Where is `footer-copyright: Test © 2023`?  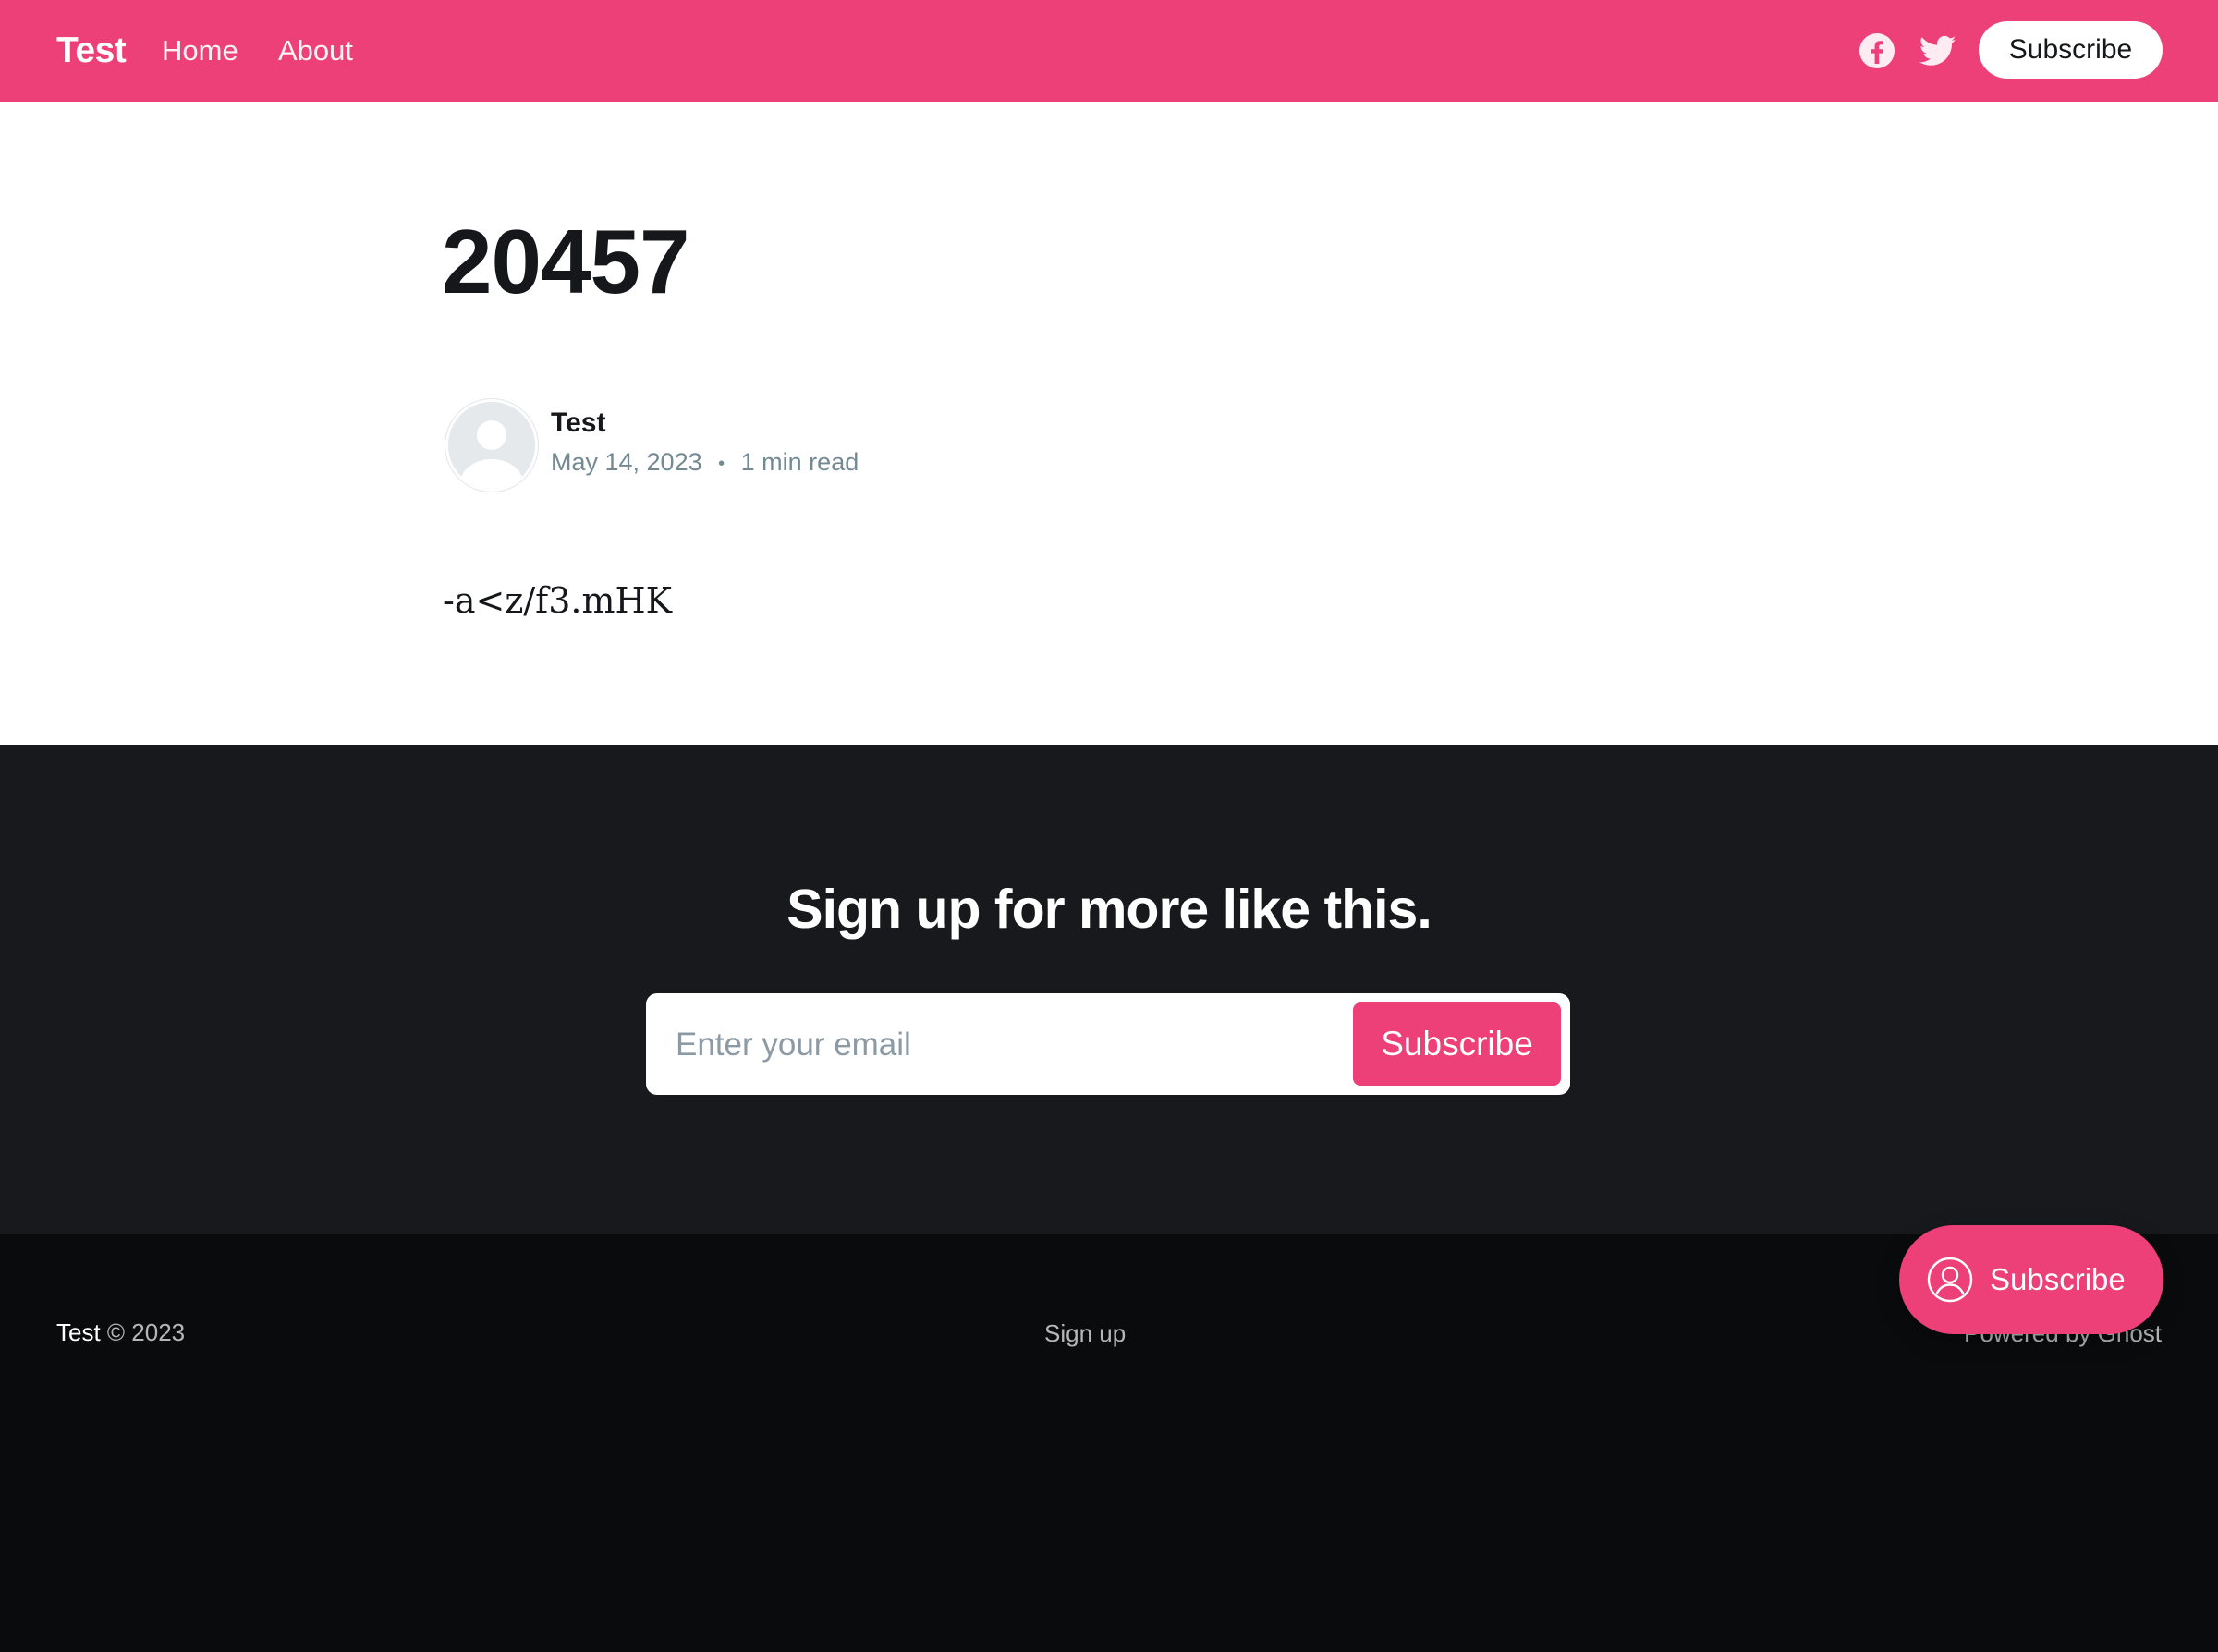
footer-copyright: Test © 2023 is located at coordinates (120, 1332).